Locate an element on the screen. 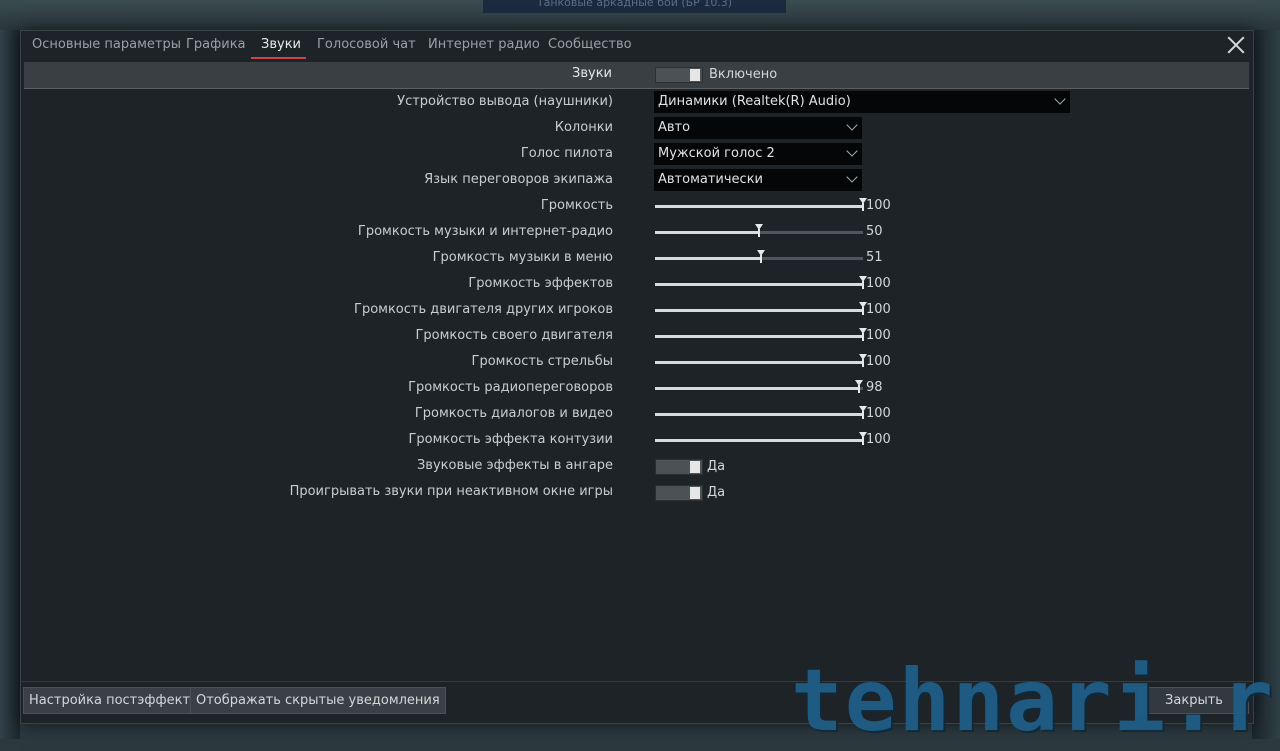 This screenshot has height=751, width=1280. volume-slider-label: Громкость диалогов и видео is located at coordinates (513, 413).